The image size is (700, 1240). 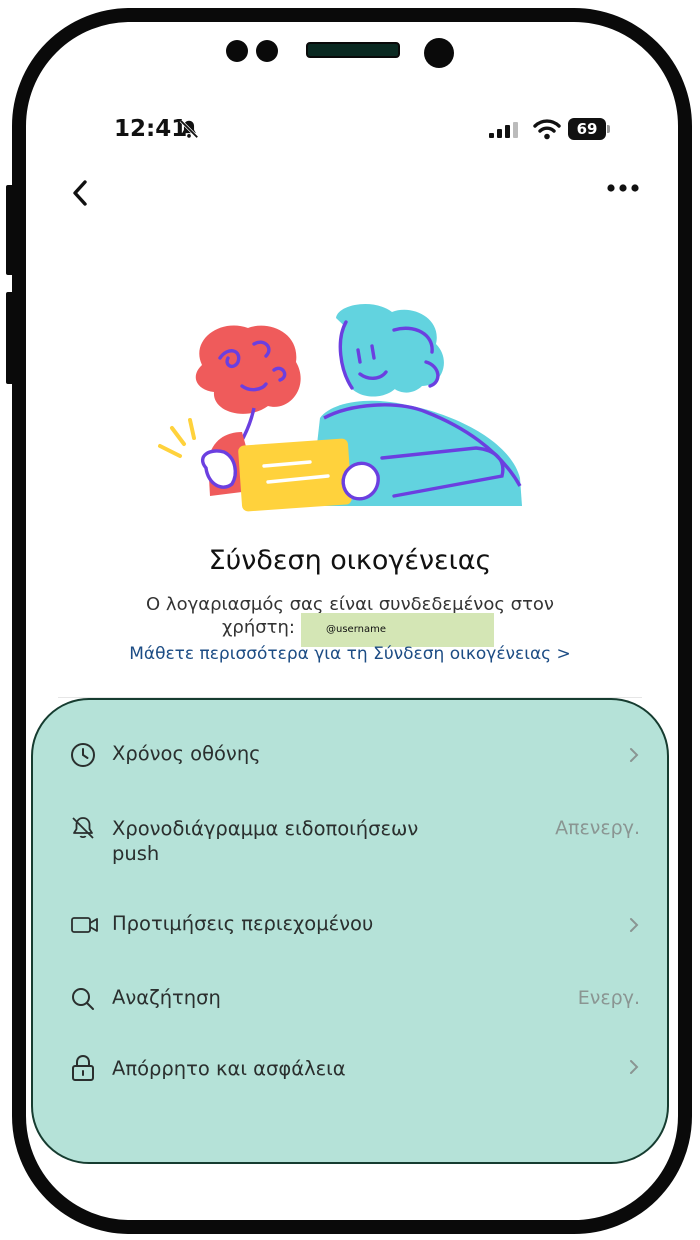 What do you see at coordinates (356, 629) in the screenshot?
I see `linked-username: @username` at bounding box center [356, 629].